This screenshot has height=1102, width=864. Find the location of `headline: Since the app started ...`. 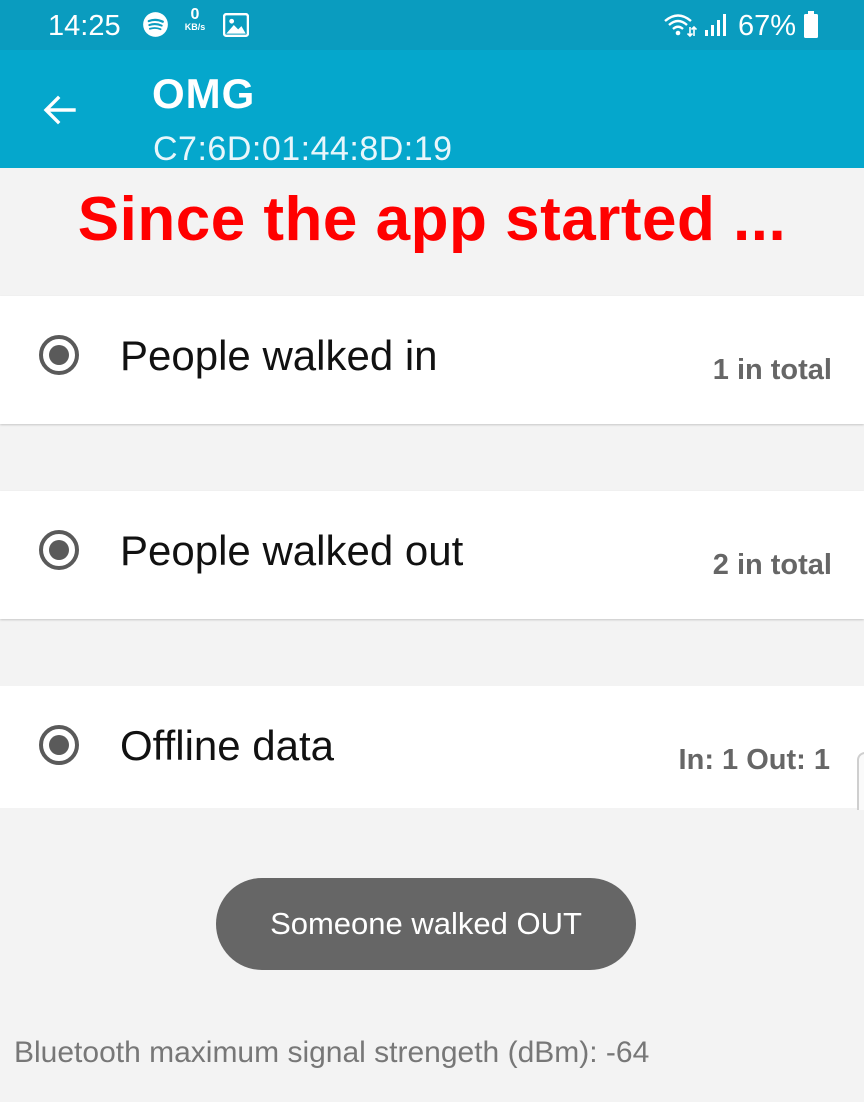

headline: Since the app started ... is located at coordinates (432, 219).